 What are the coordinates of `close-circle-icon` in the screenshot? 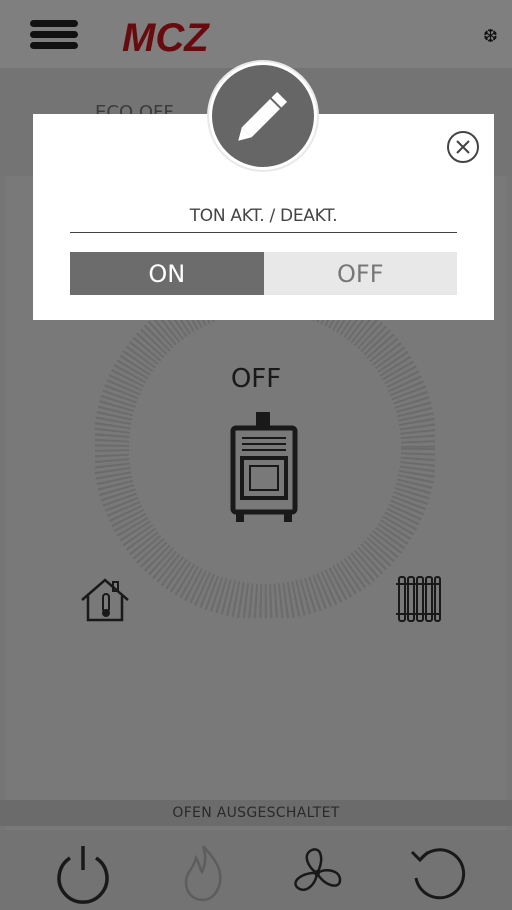 It's located at (463, 147).